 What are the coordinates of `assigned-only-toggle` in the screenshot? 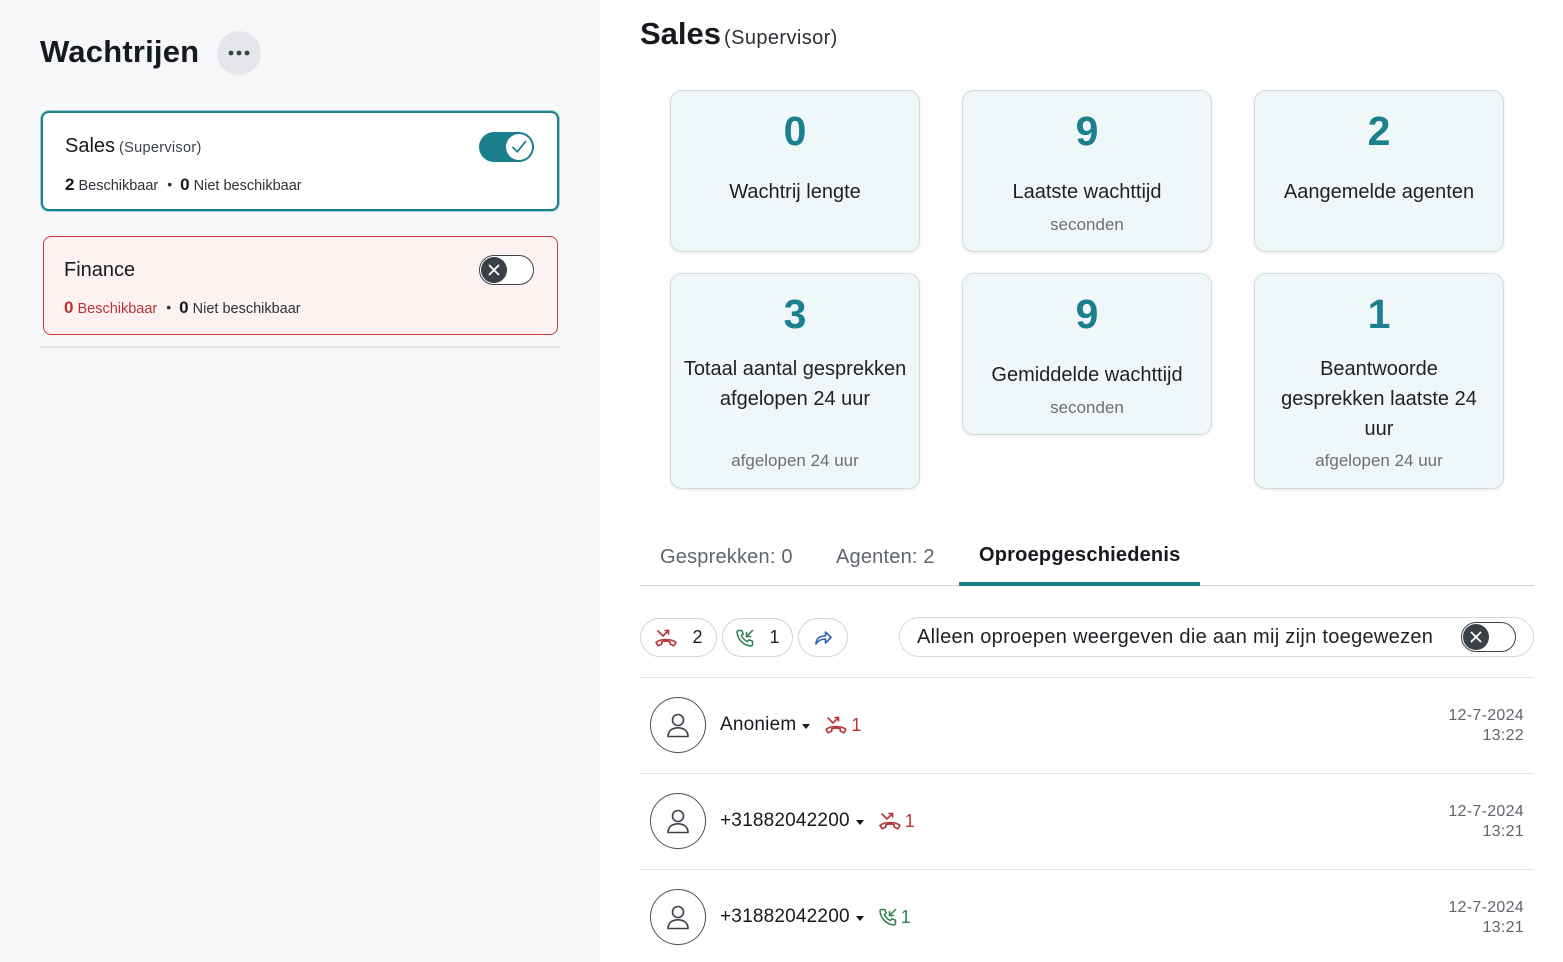 It's located at (1488, 637).